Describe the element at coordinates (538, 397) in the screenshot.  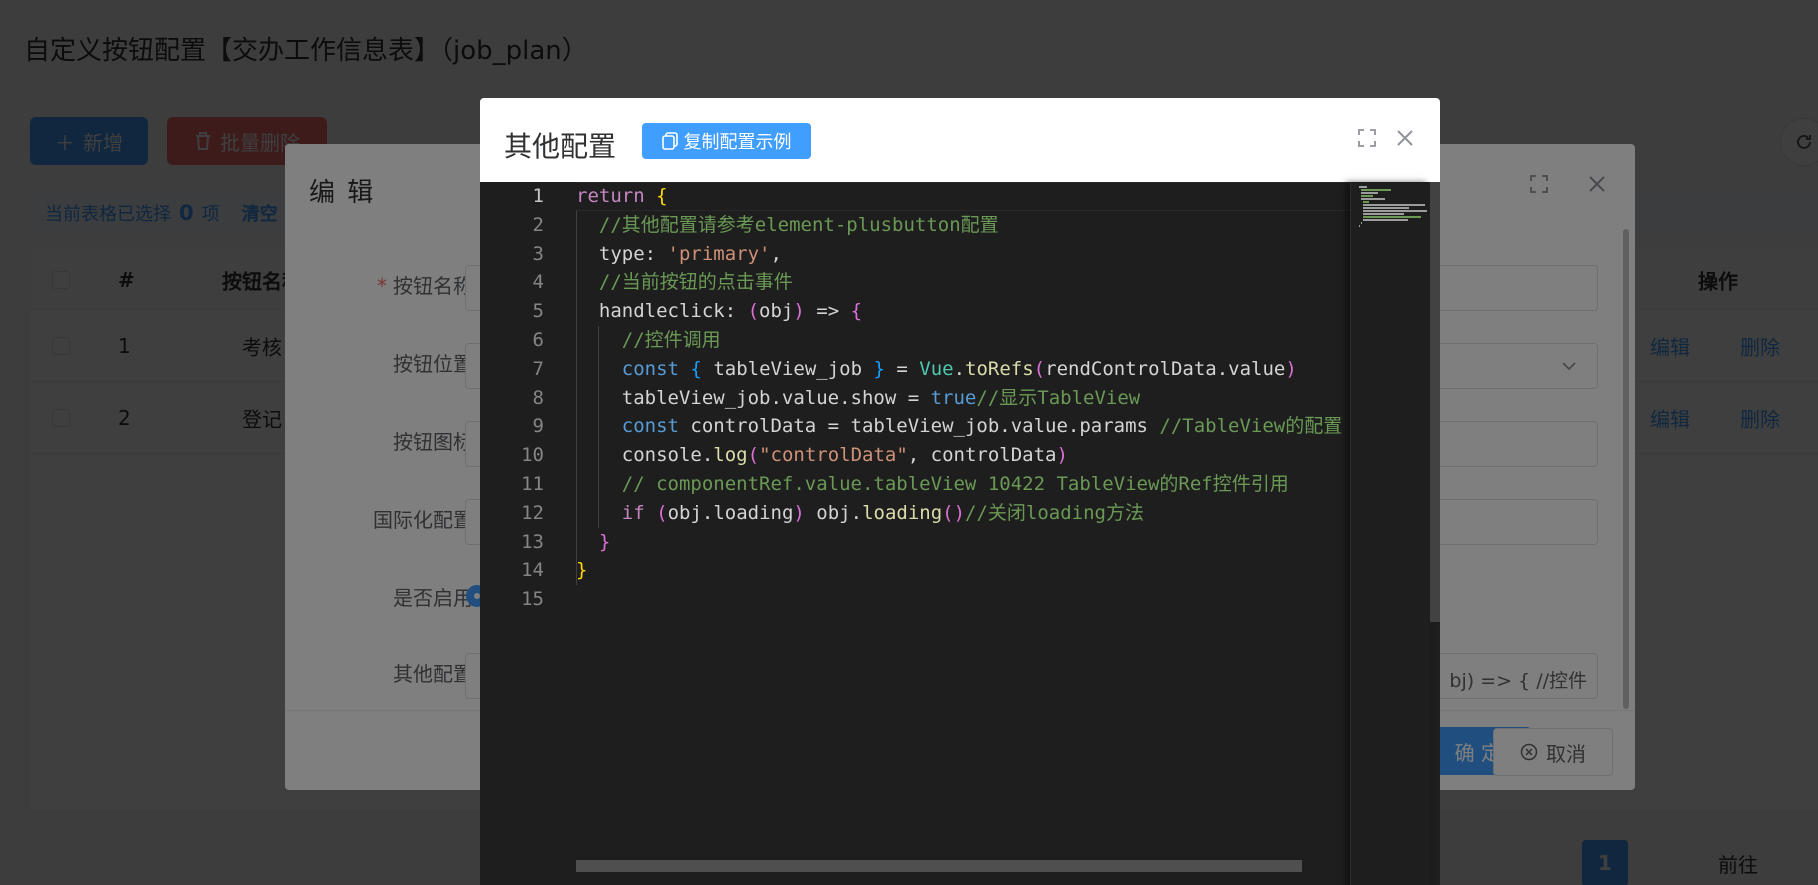
I see `line-number: 8` at that location.